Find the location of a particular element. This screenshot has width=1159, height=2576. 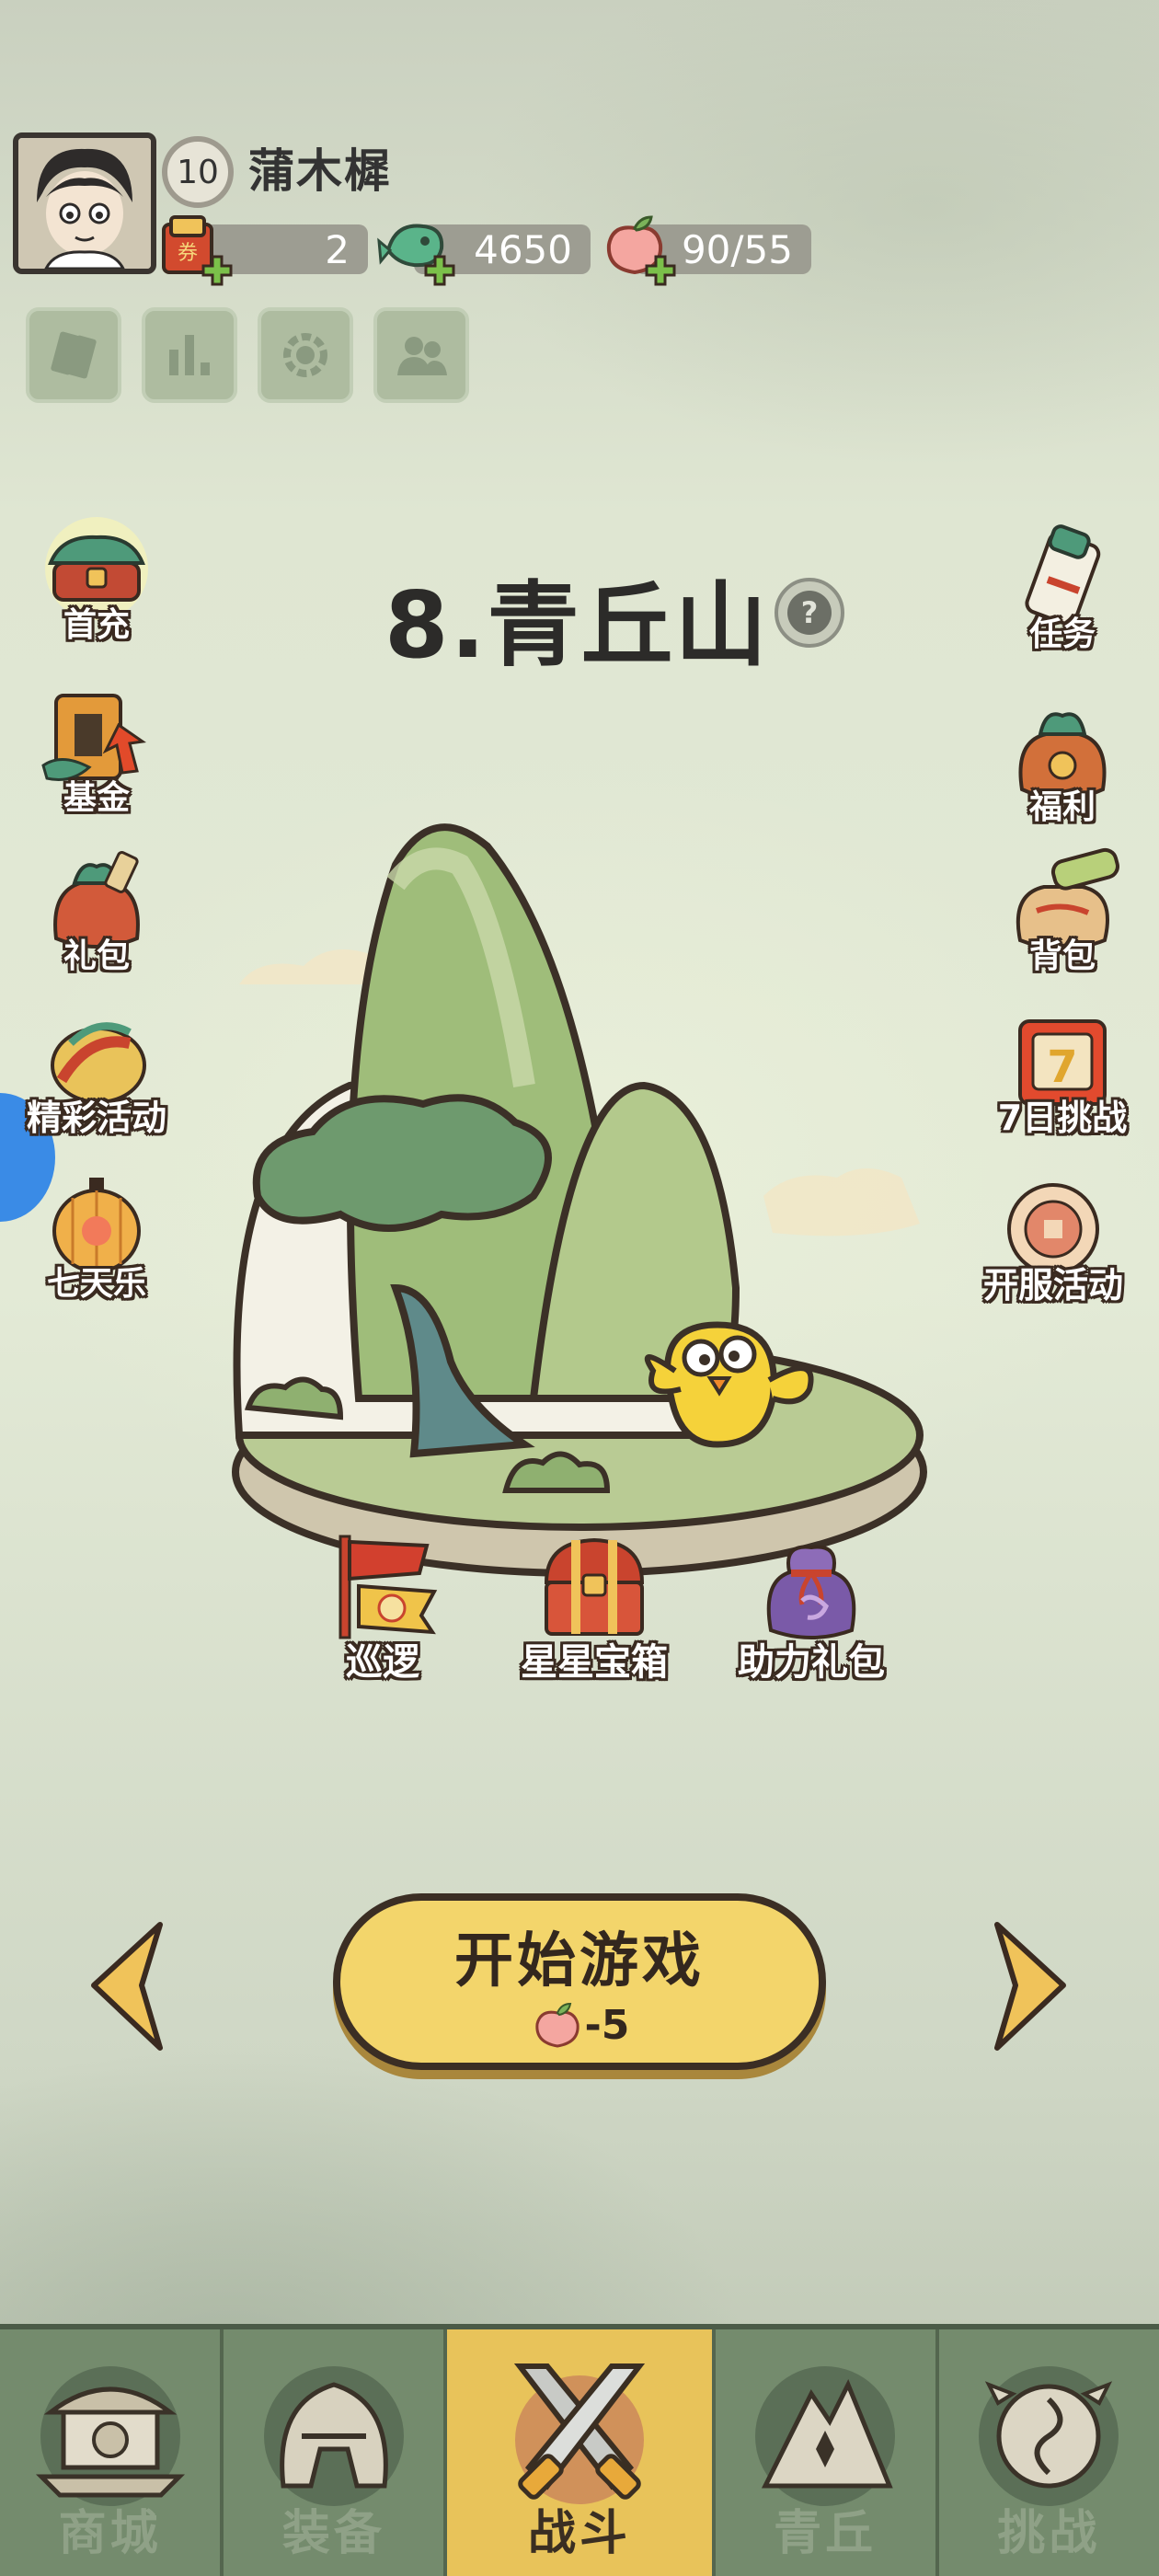

start-game-cost-value: -5 is located at coordinates (607, 2025).